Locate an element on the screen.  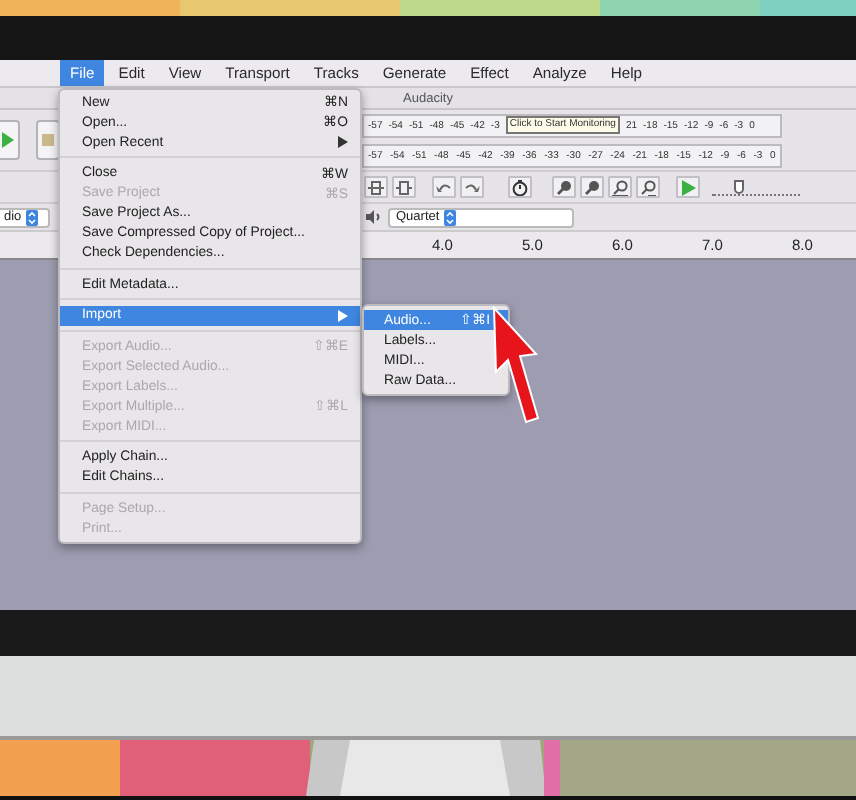
silence-icon is located at coordinates (404, 187).